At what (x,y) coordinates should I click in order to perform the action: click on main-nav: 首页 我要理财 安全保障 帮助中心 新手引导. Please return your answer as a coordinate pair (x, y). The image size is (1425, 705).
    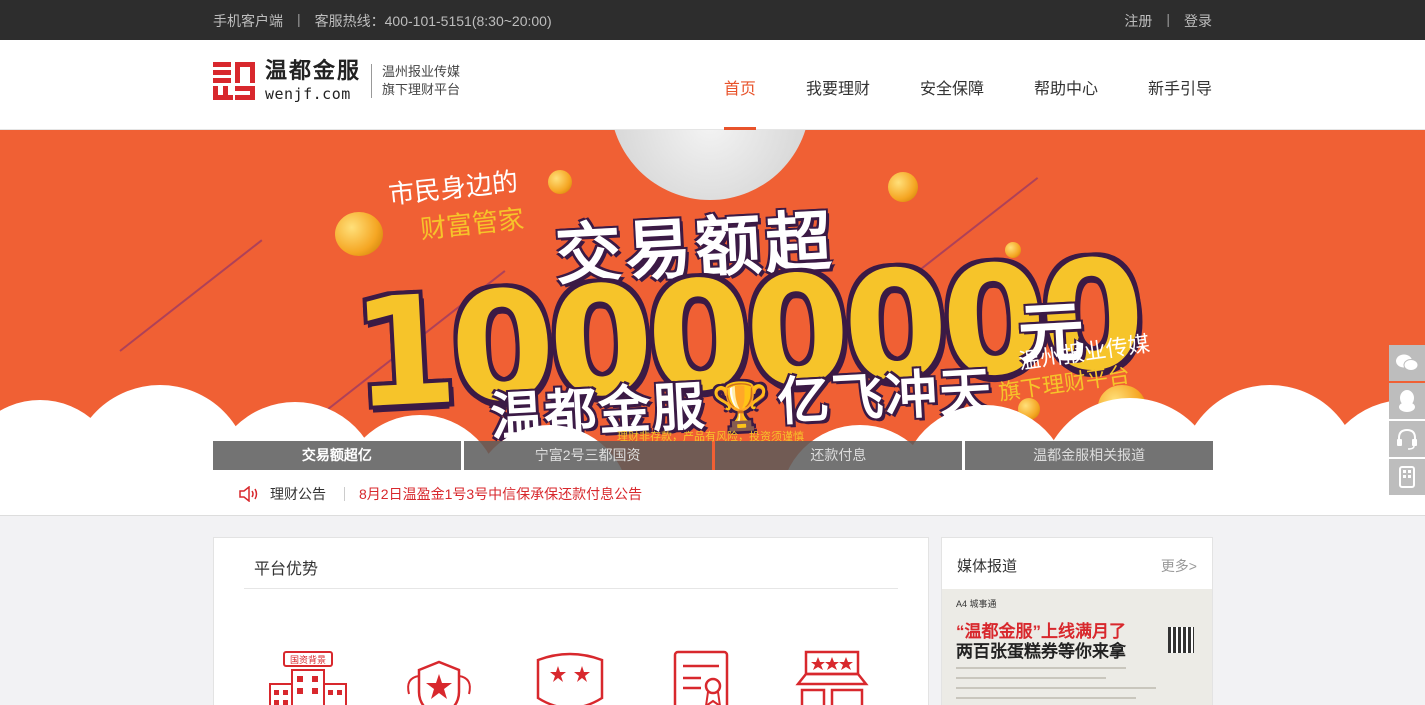
    Looking at the image, I should click on (943, 85).